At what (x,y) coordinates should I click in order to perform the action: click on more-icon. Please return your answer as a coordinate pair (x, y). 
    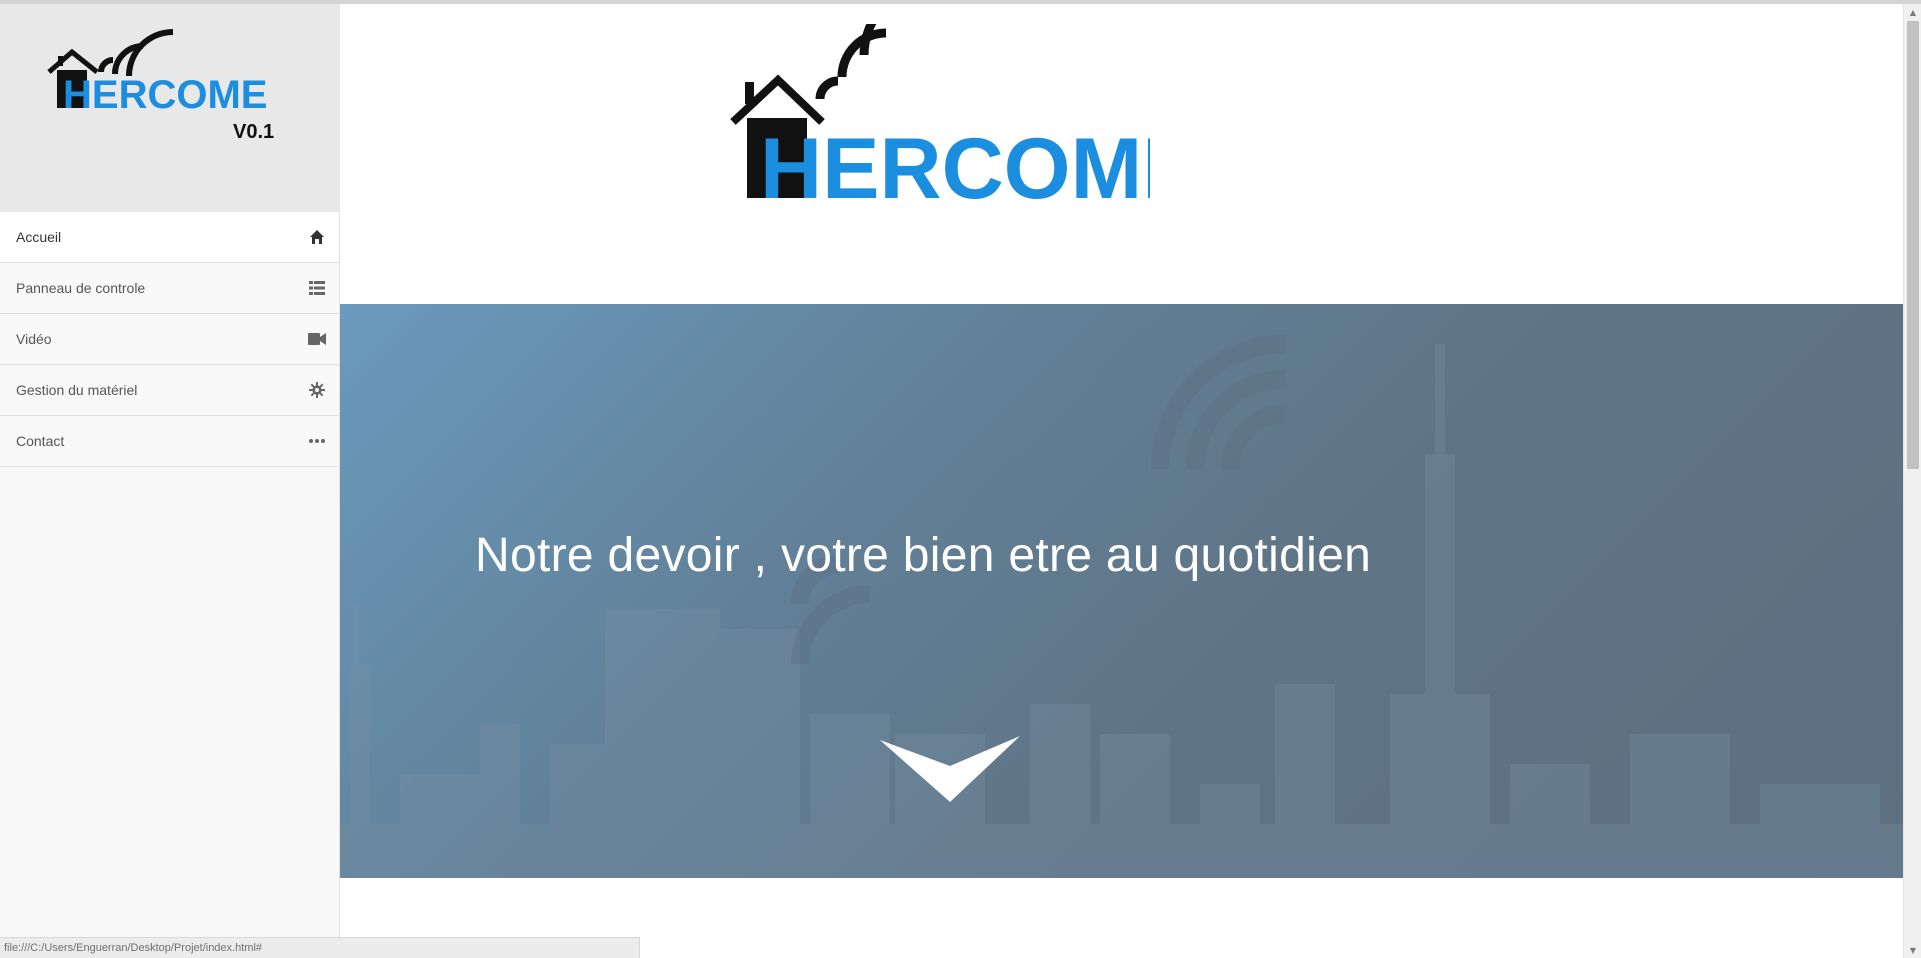
    Looking at the image, I should click on (317, 441).